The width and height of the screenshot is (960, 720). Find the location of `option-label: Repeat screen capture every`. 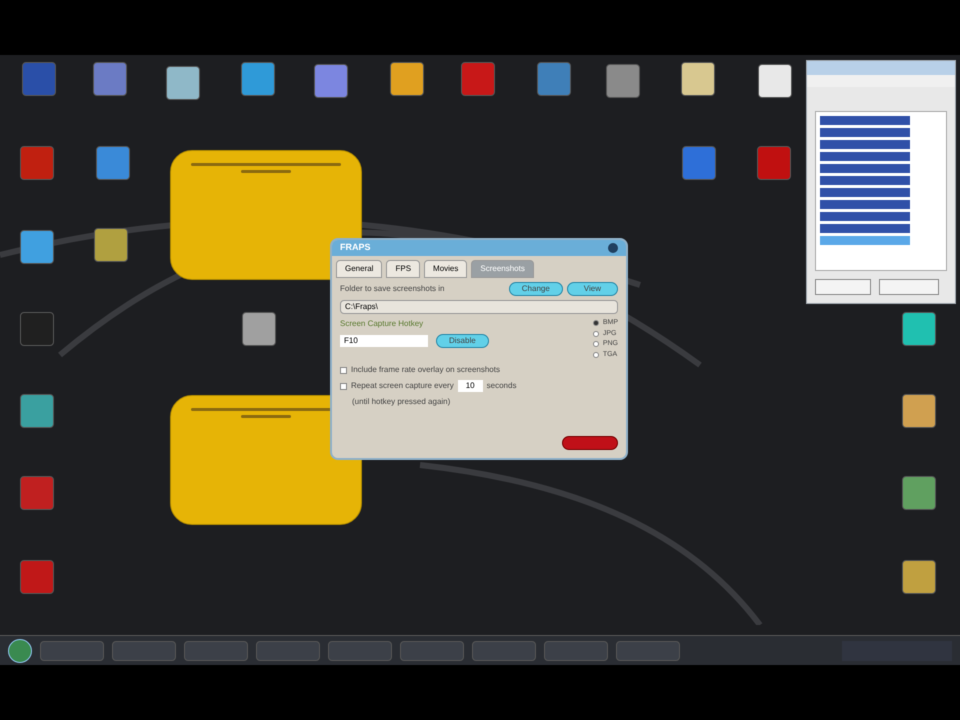

option-label: Repeat screen capture every is located at coordinates (402, 386).